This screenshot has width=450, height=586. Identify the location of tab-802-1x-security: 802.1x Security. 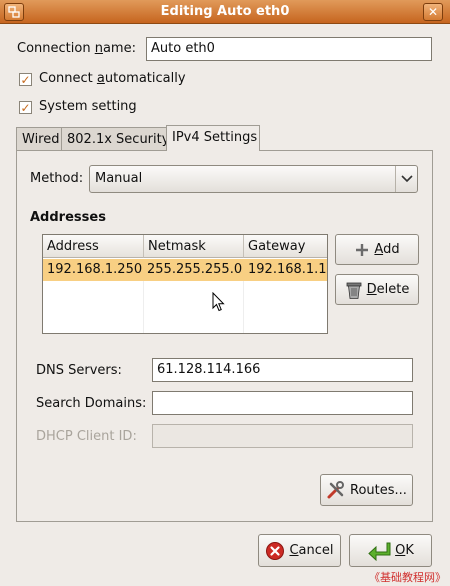
(115, 139).